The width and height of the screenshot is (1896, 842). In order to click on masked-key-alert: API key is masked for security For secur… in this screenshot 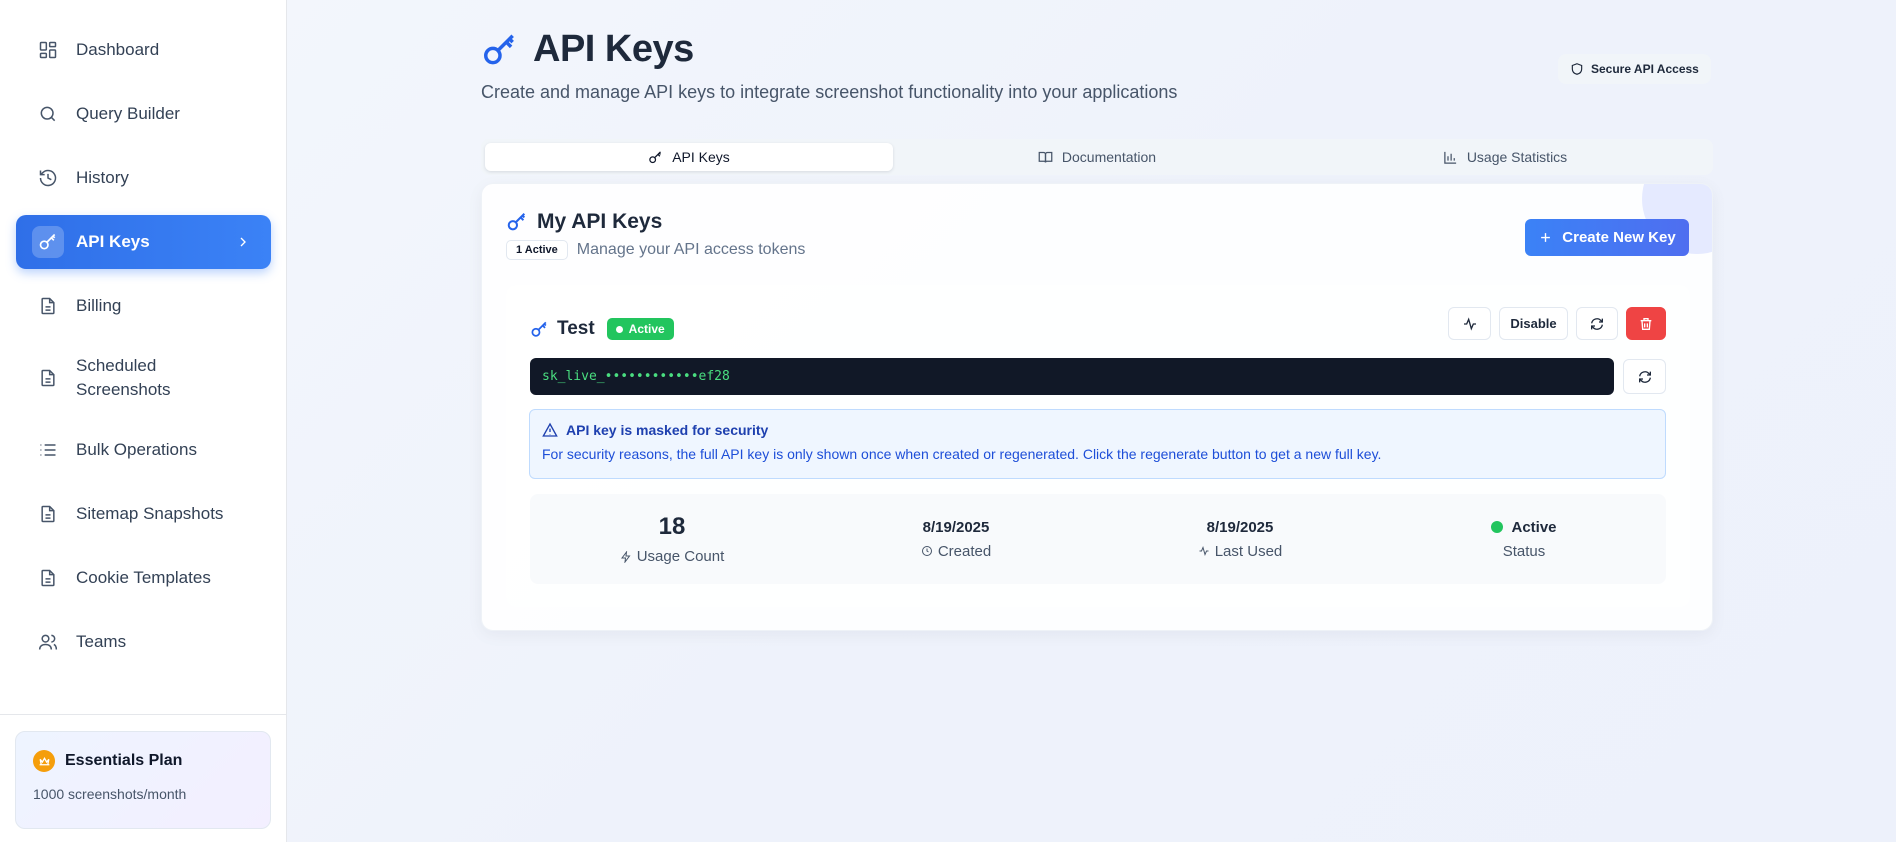, I will do `click(1097, 444)`.